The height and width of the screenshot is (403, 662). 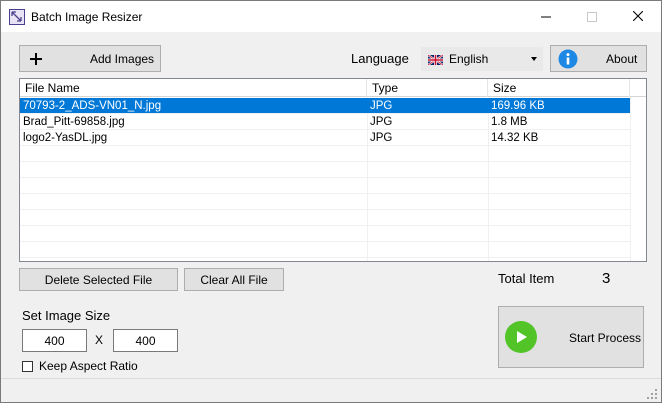 What do you see at coordinates (427, 88) in the screenshot?
I see `column-header-type: Type` at bounding box center [427, 88].